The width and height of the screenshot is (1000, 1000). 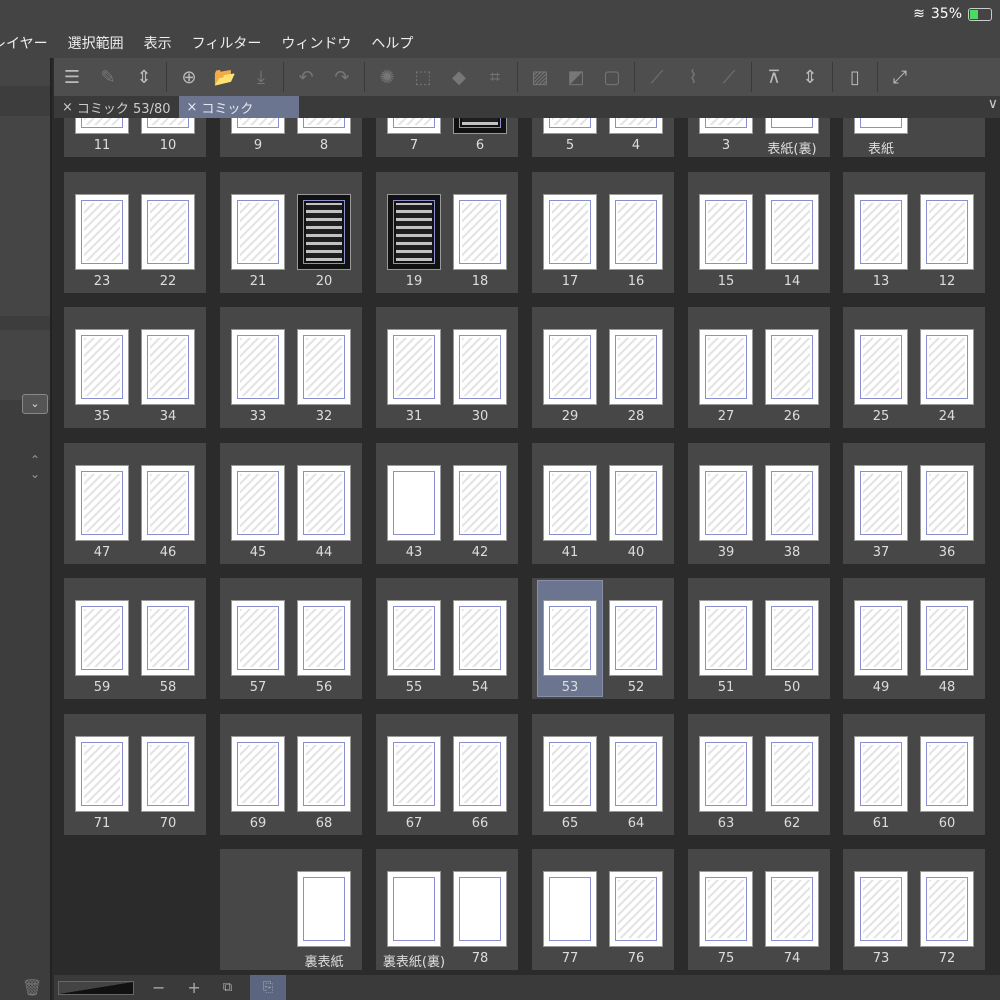 What do you see at coordinates (603, 232) in the screenshot?
I see `page-spread: 17 16` at bounding box center [603, 232].